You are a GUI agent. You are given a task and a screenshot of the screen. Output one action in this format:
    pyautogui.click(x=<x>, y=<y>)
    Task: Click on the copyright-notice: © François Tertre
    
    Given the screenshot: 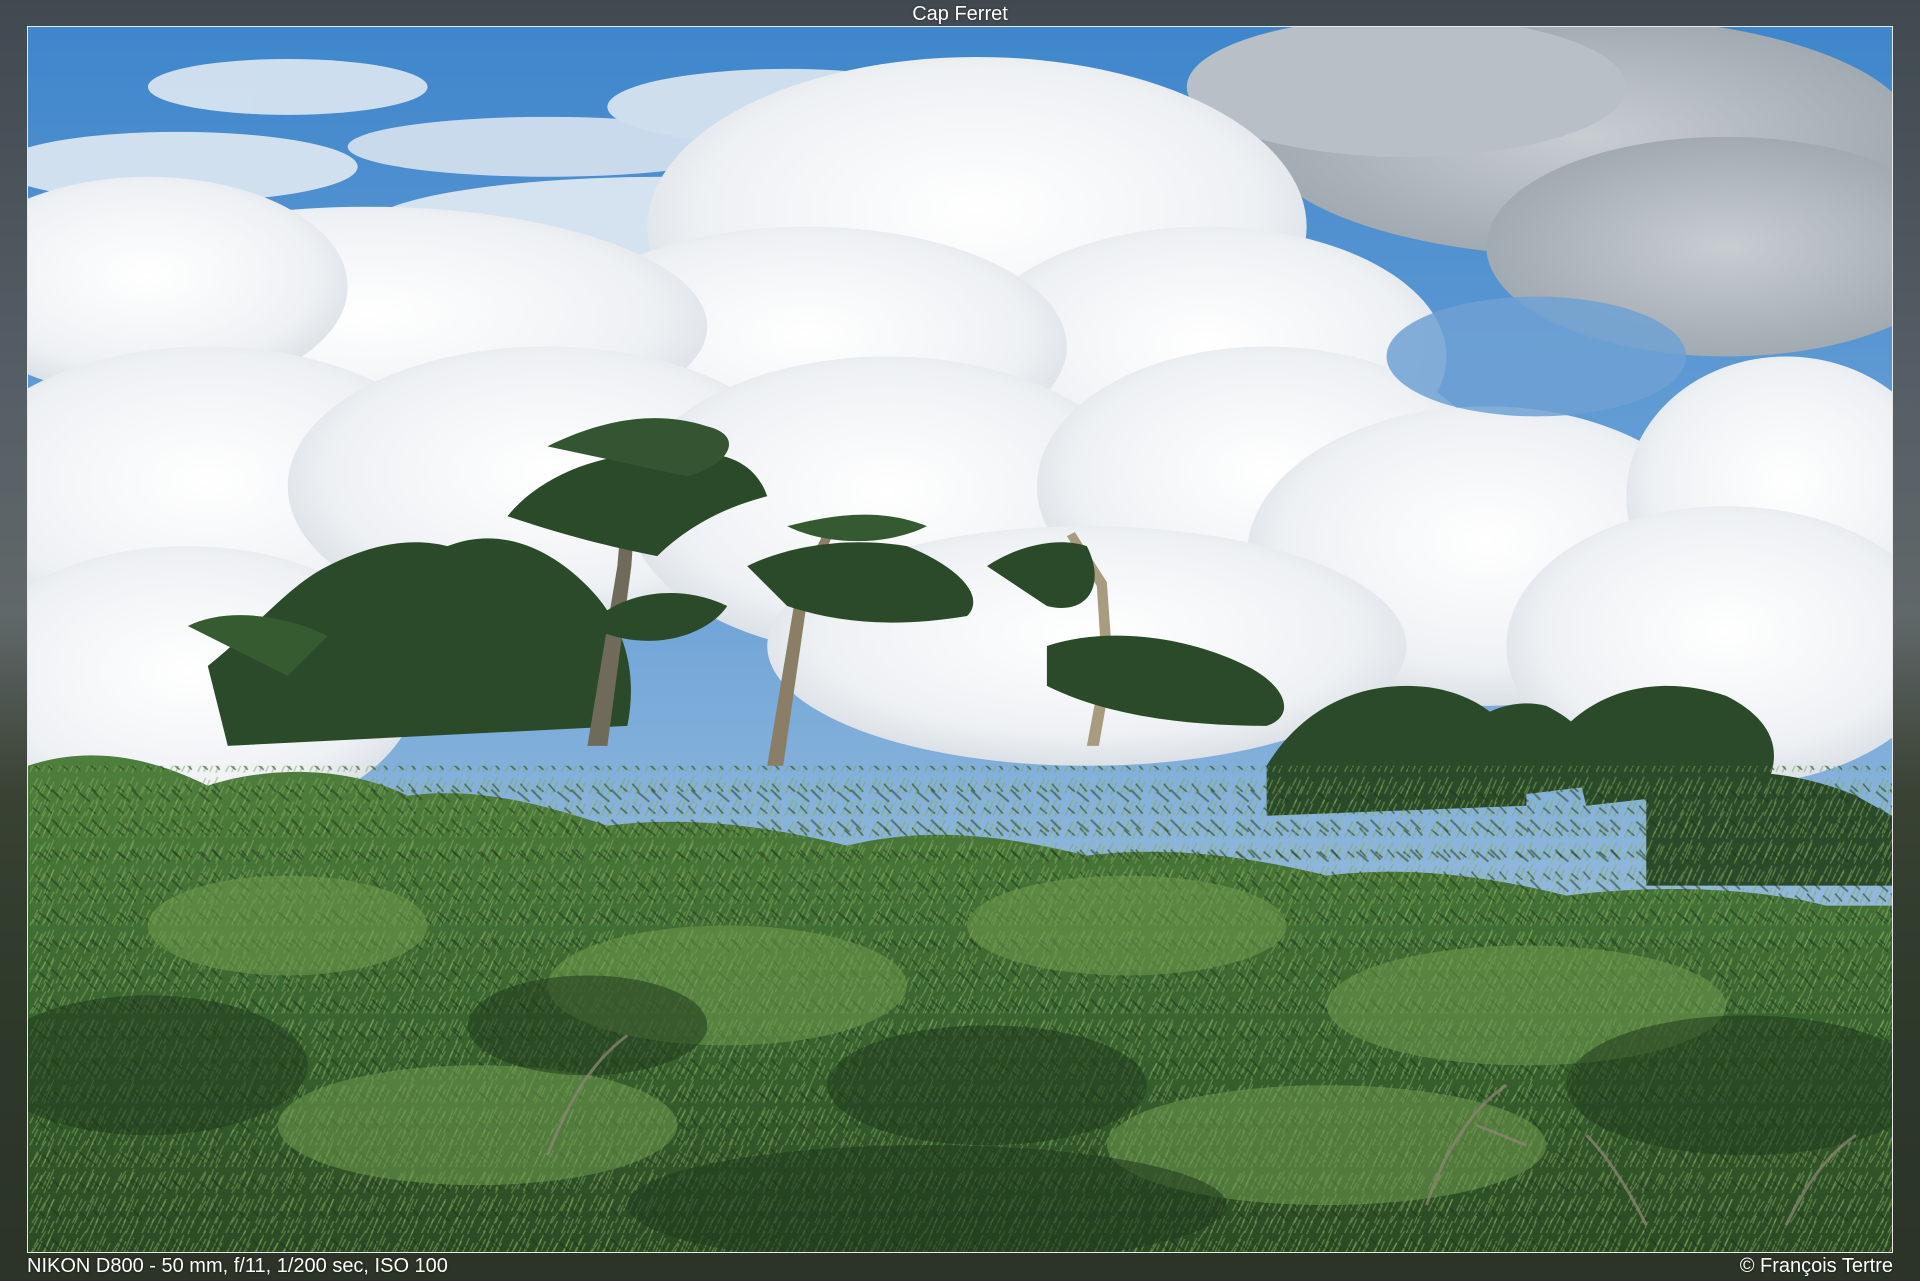 What is the action you would take?
    pyautogui.click(x=1816, y=1266)
    